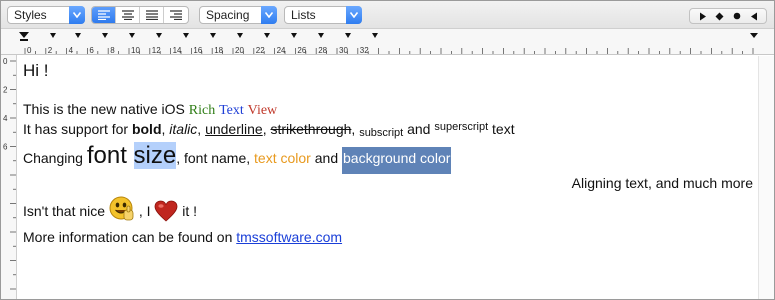  I want to click on ruler-scale: 0 2 4 6 8 10 12 14 16 18 20 22 24 26 28 30 32, so click(387, 43).